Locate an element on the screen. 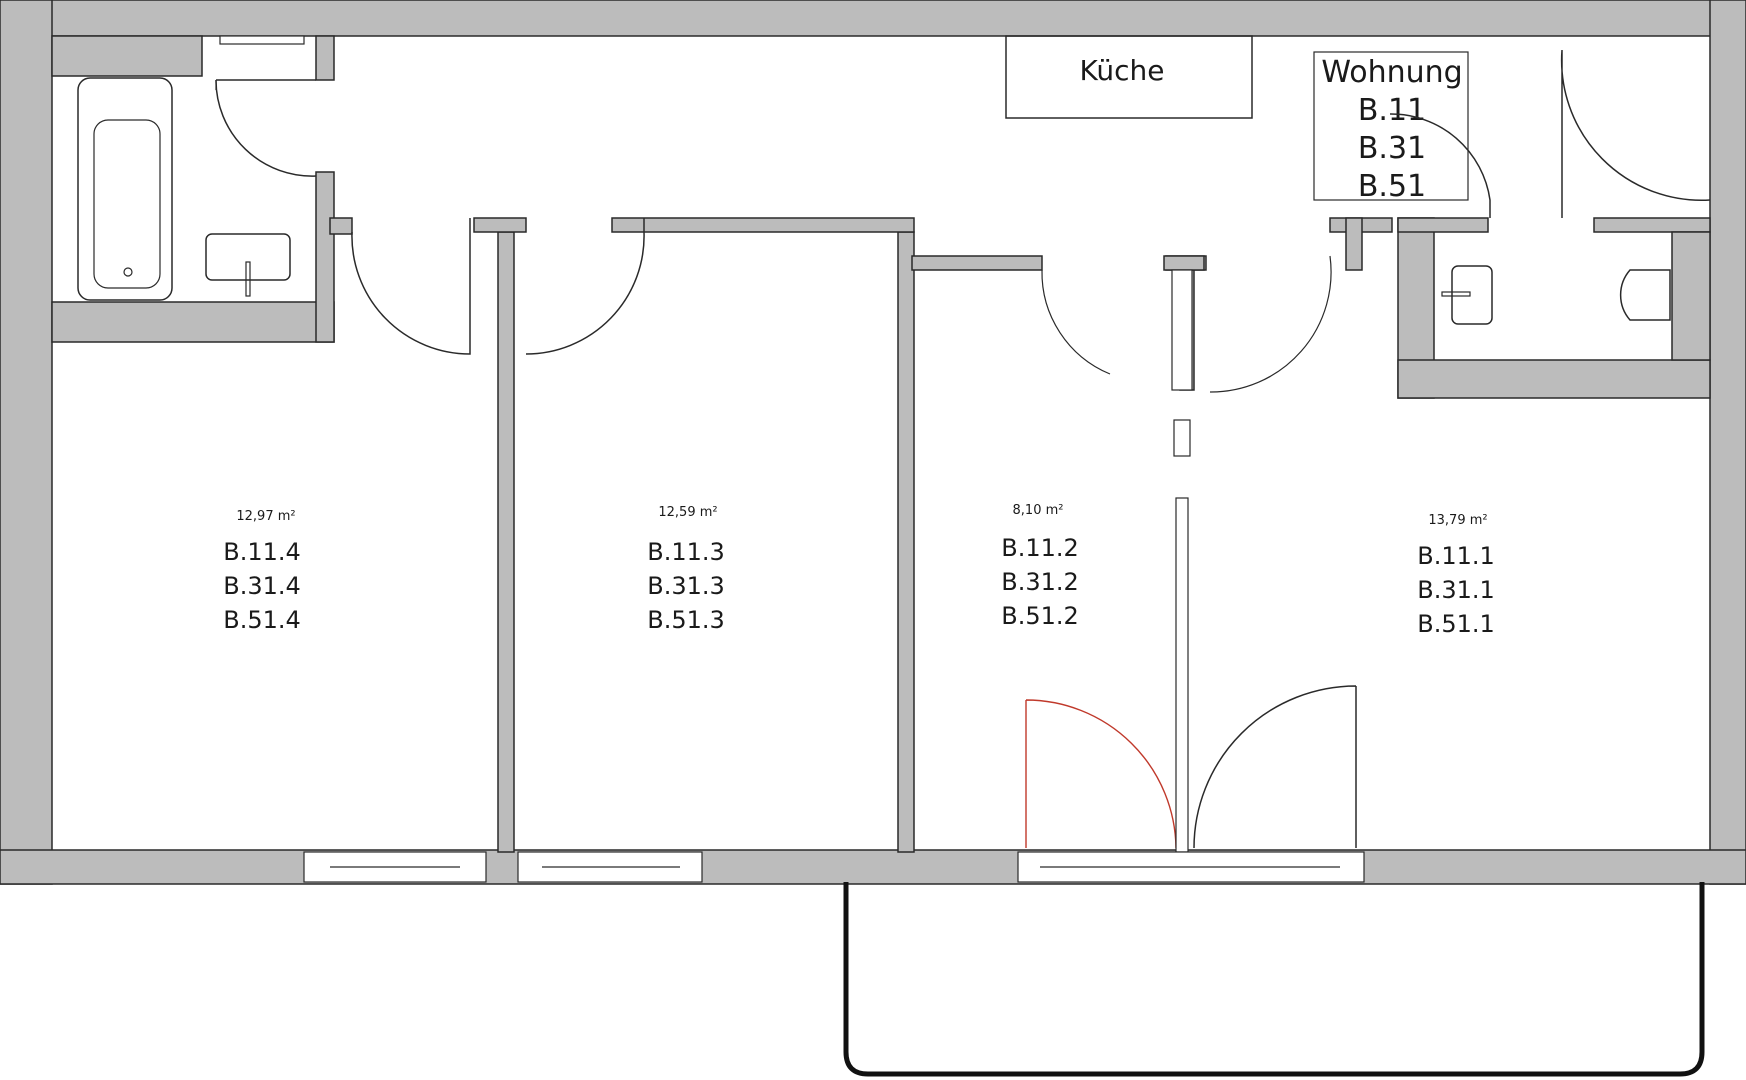  apartment-unit: B.11 is located at coordinates (1392, 110).